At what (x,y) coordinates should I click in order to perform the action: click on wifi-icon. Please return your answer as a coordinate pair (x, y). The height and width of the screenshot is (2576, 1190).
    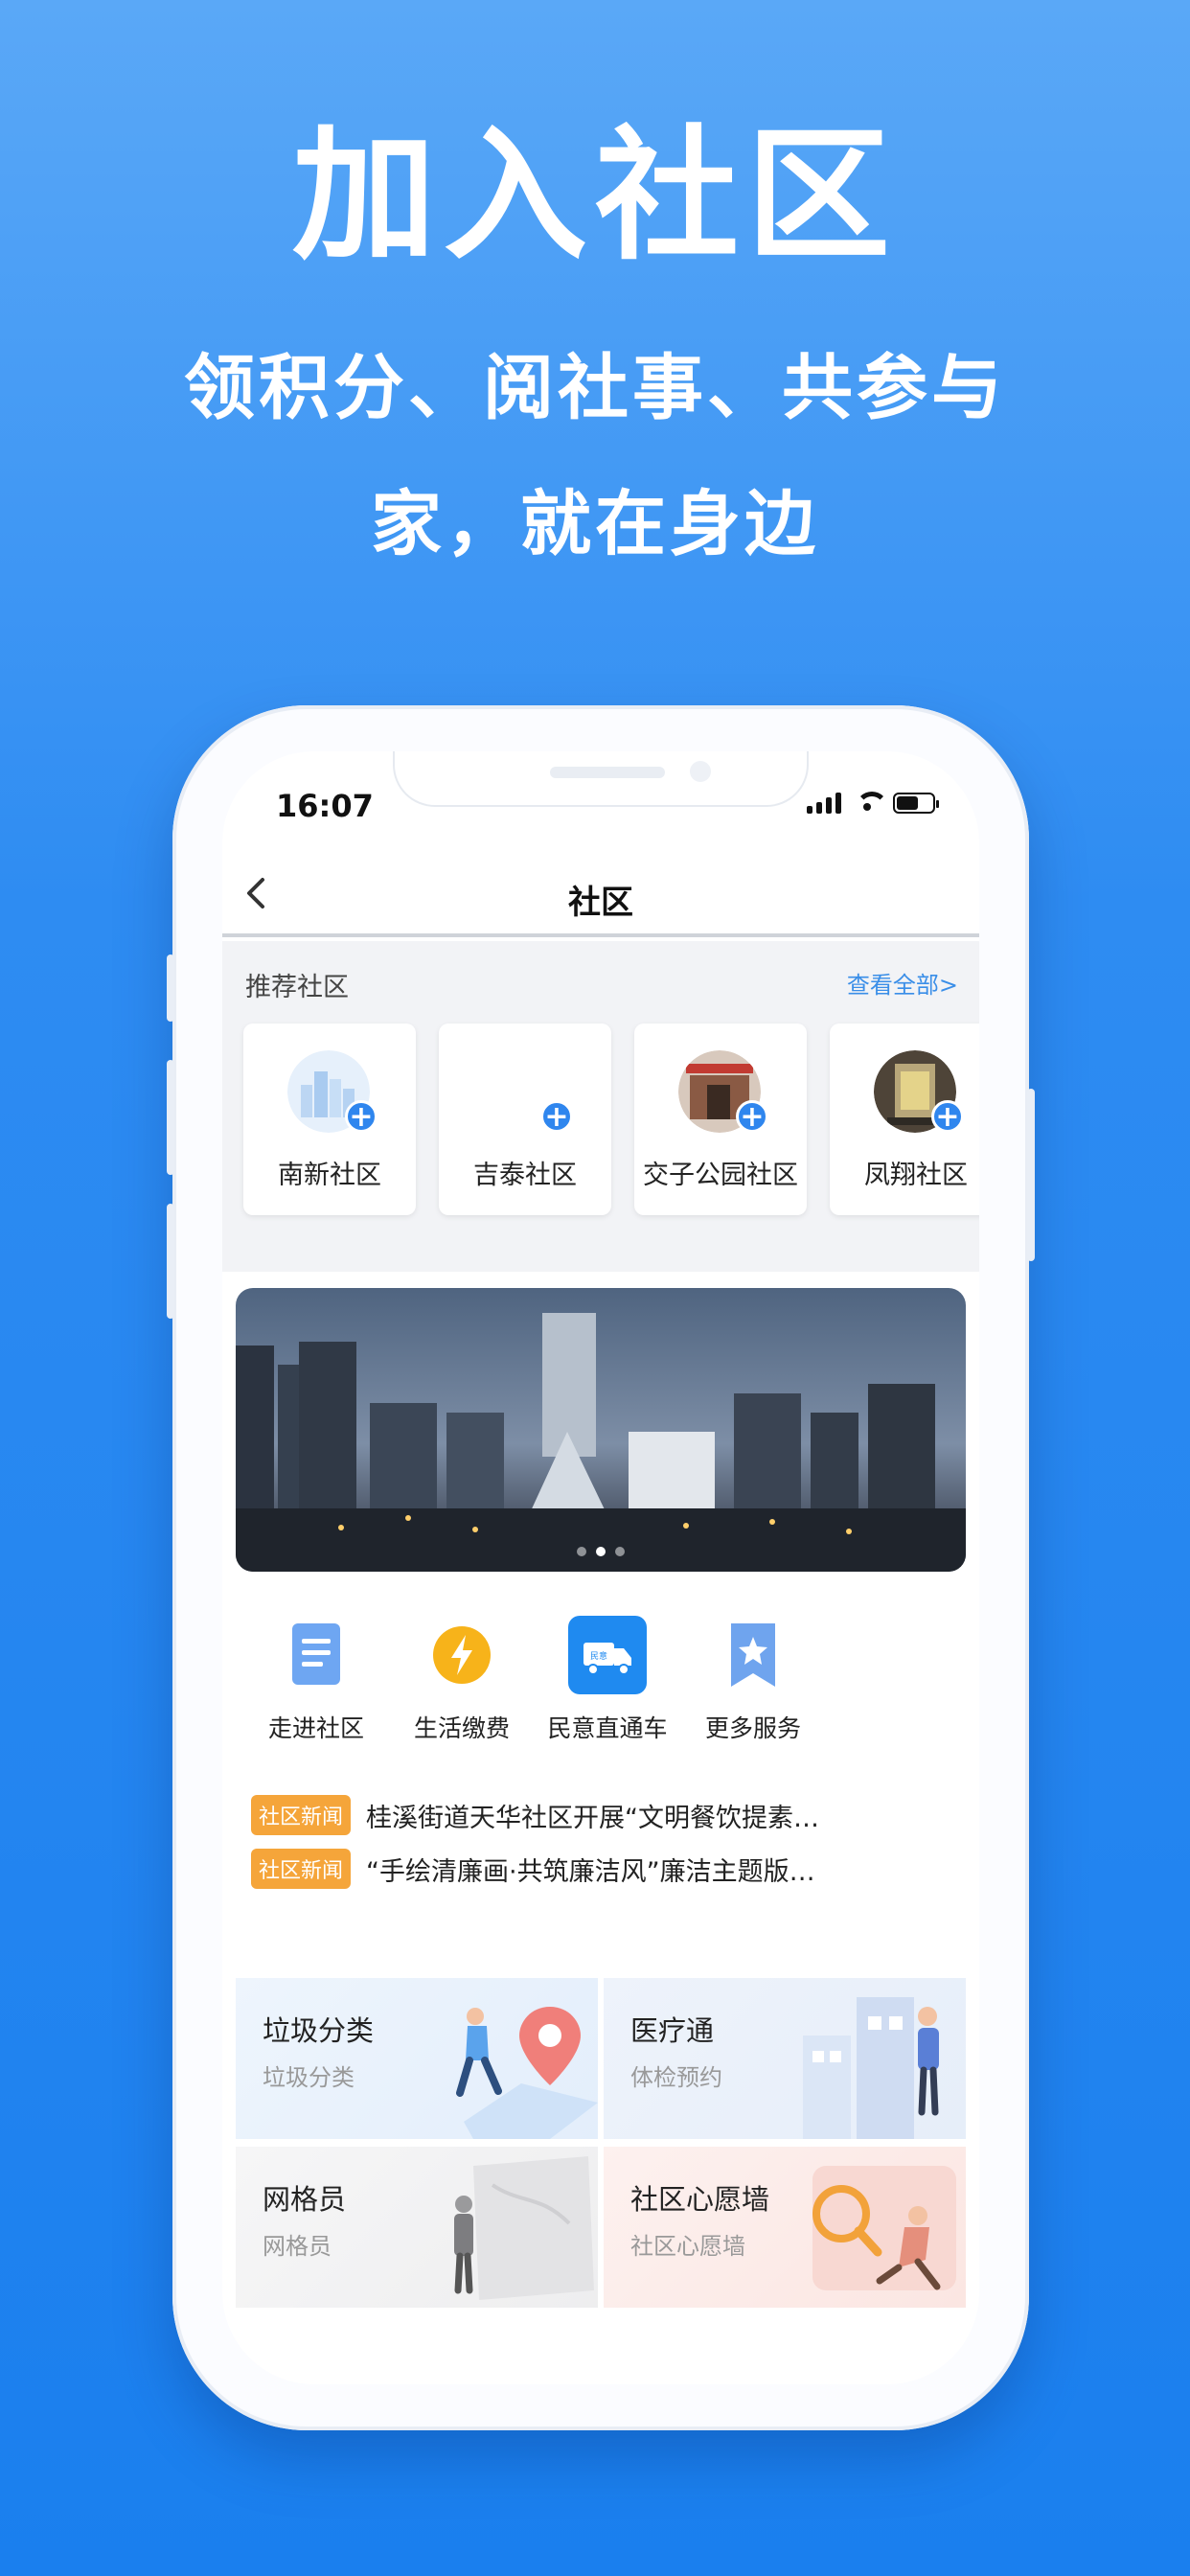
    Looking at the image, I should click on (871, 803).